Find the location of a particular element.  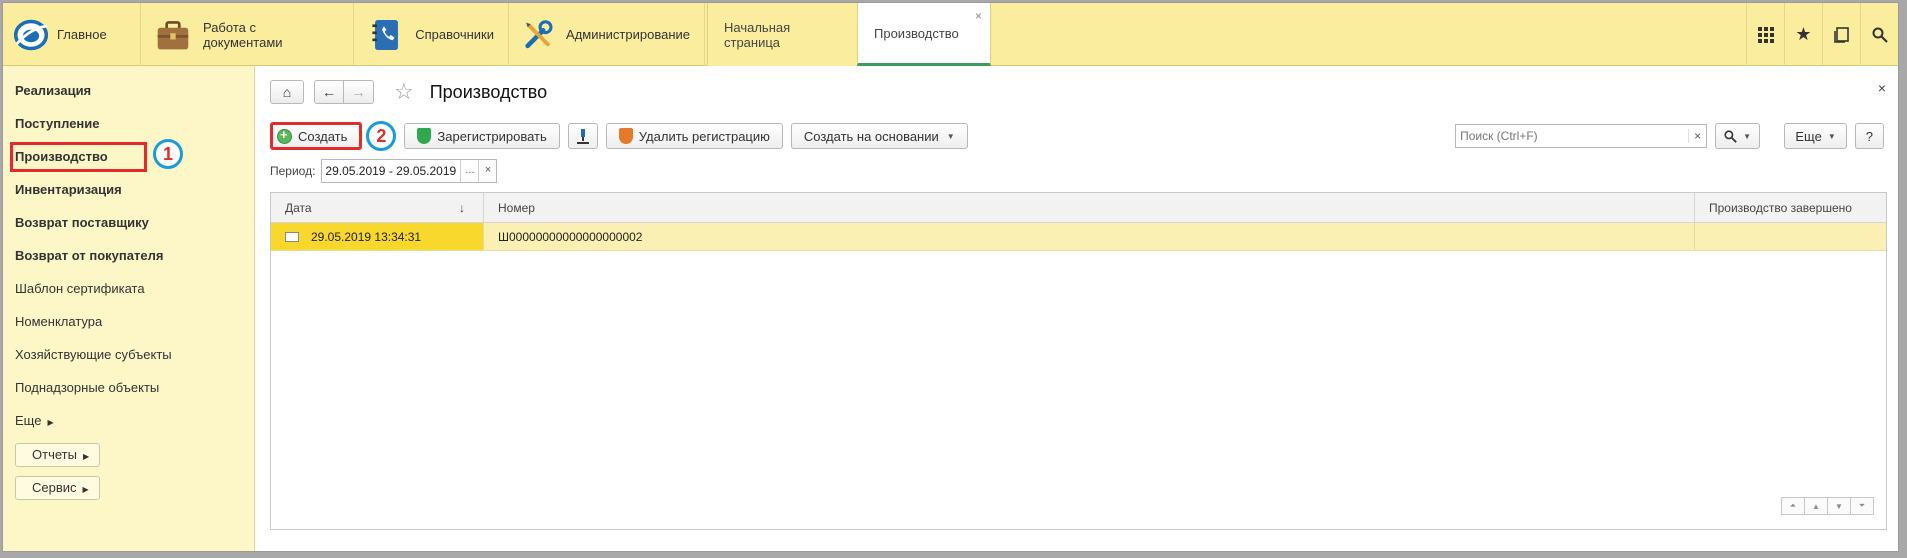

create-label: Создать is located at coordinates (323, 136).